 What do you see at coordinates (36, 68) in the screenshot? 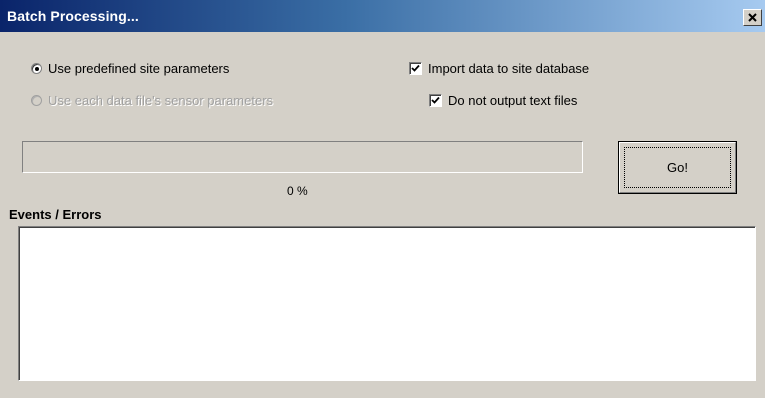
I see `radio-button-checked` at bounding box center [36, 68].